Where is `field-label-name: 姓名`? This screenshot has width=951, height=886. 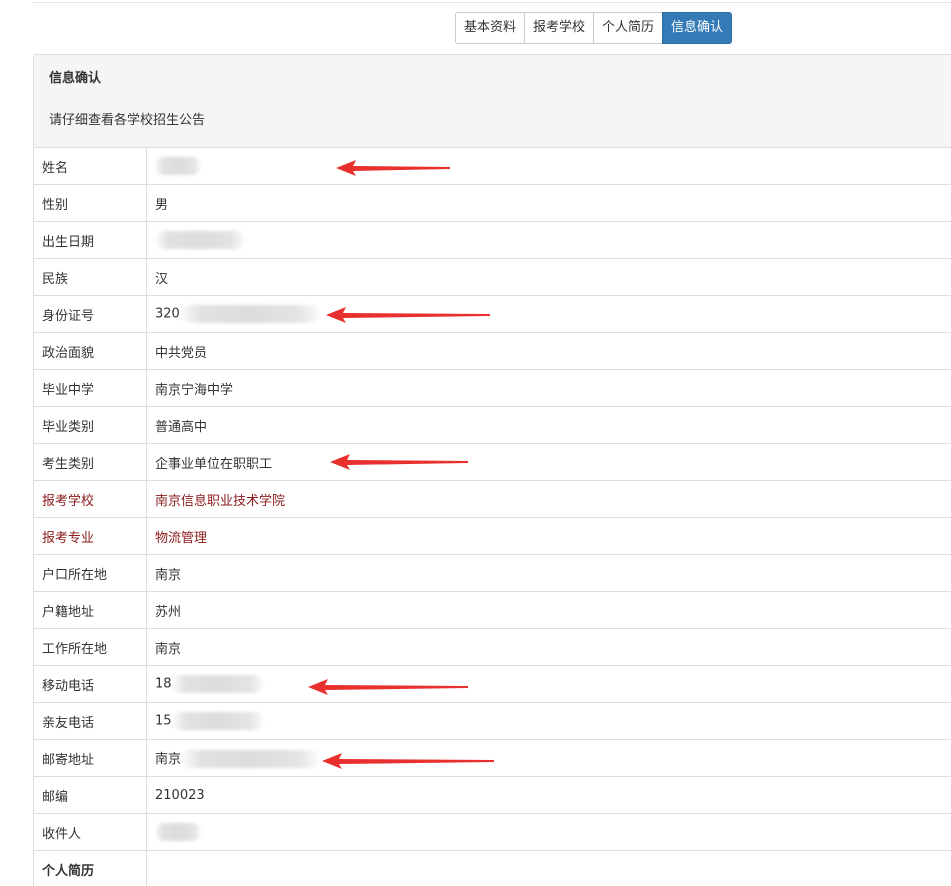 field-label-name: 姓名 is located at coordinates (90, 166).